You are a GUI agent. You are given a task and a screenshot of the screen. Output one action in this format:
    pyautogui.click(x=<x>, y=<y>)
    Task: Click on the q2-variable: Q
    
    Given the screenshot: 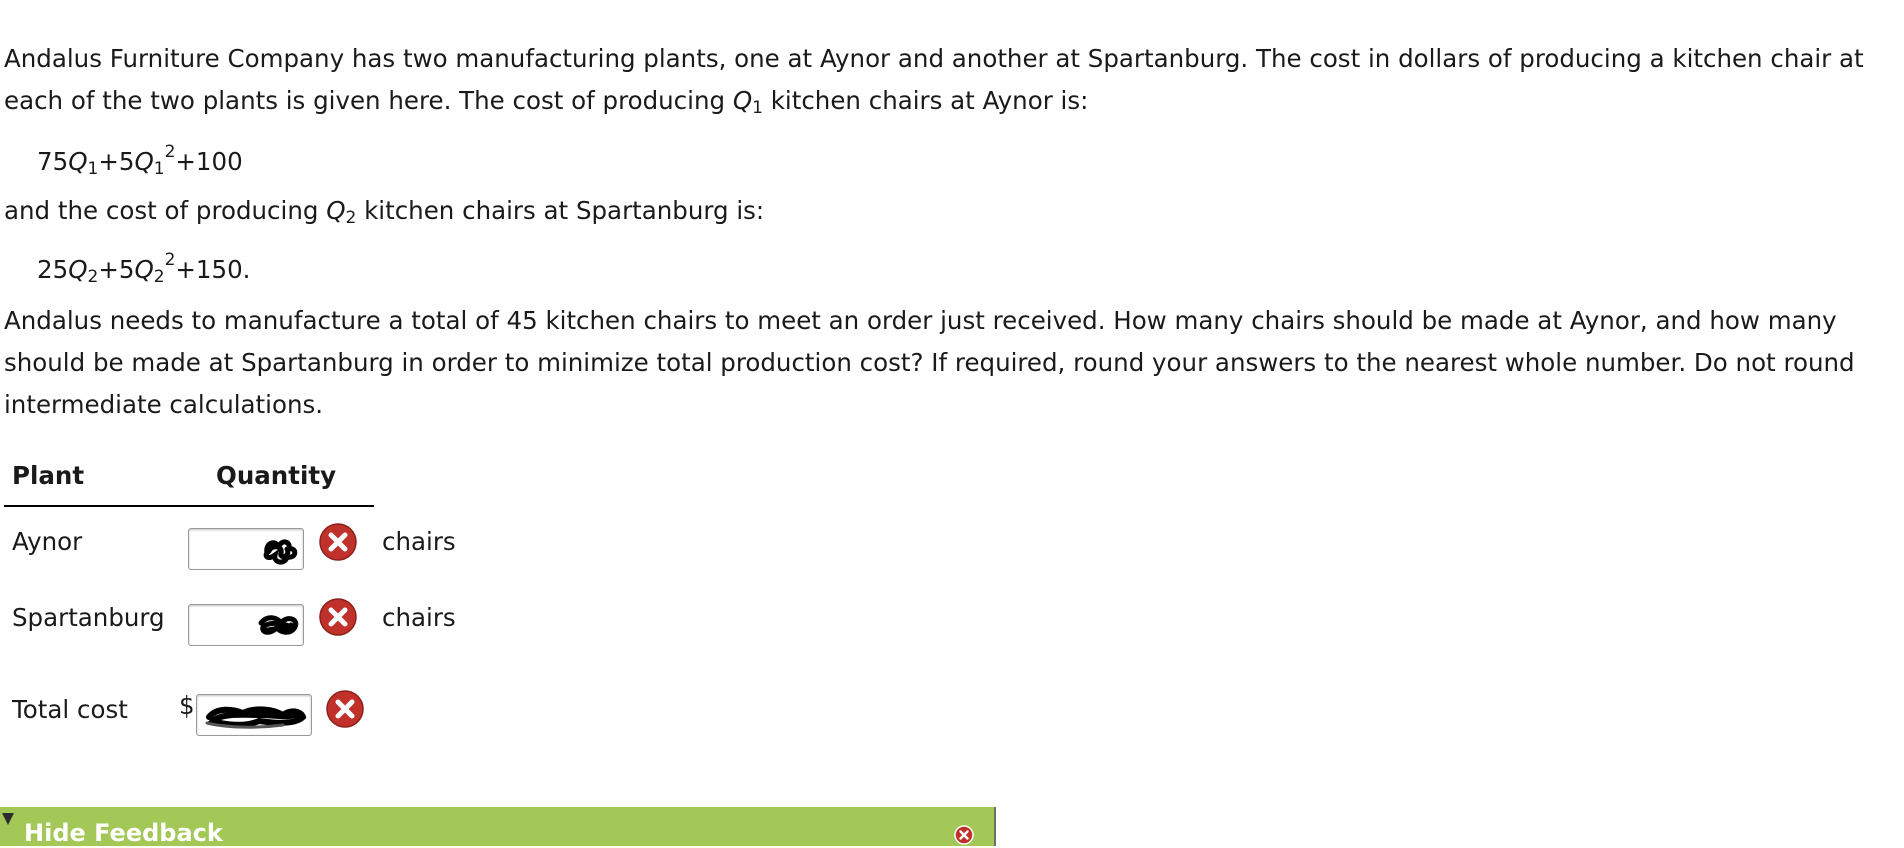 What is the action you would take?
    pyautogui.click(x=336, y=210)
    